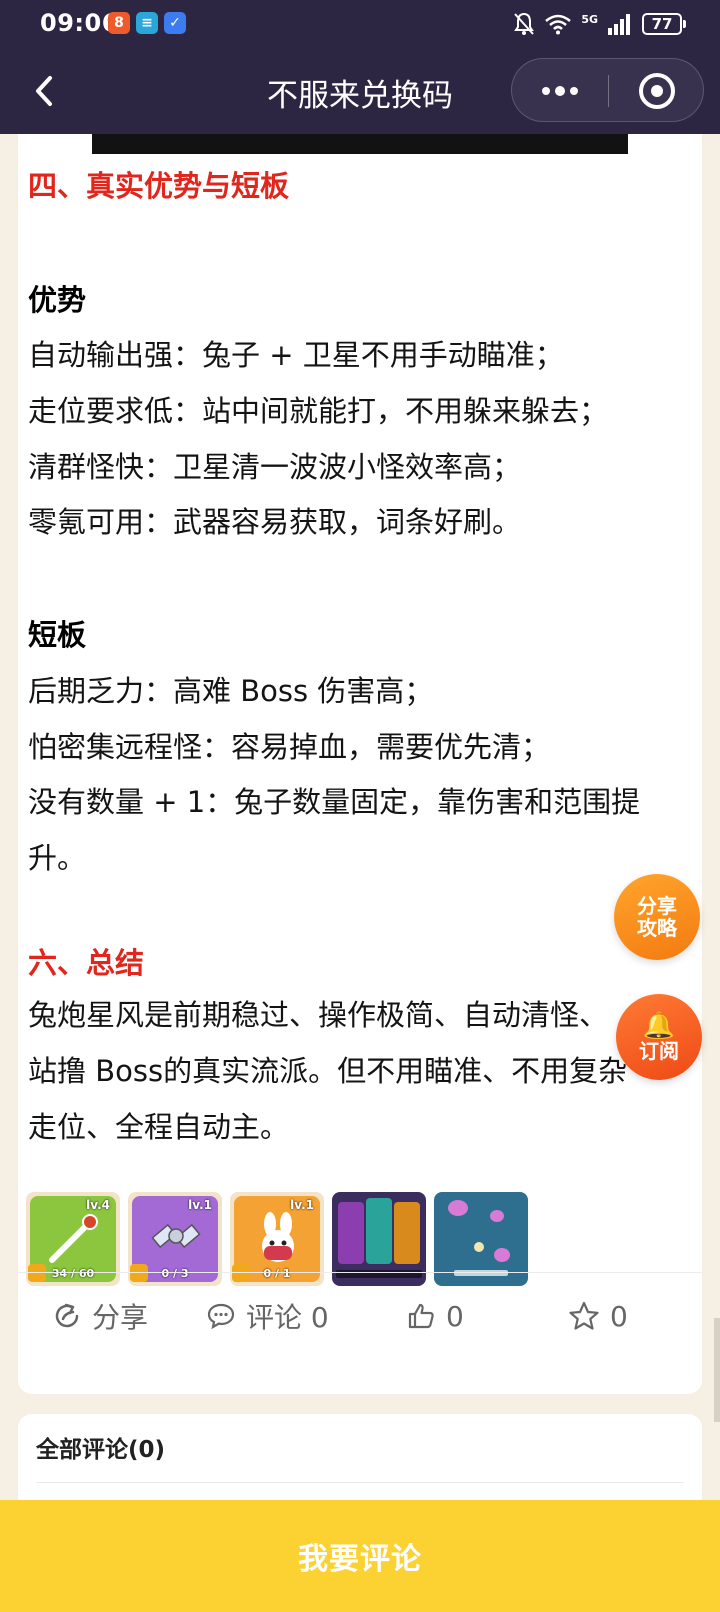 The height and width of the screenshot is (1612, 720). What do you see at coordinates (619, 1316) in the screenshot?
I see `star-count: 0` at bounding box center [619, 1316].